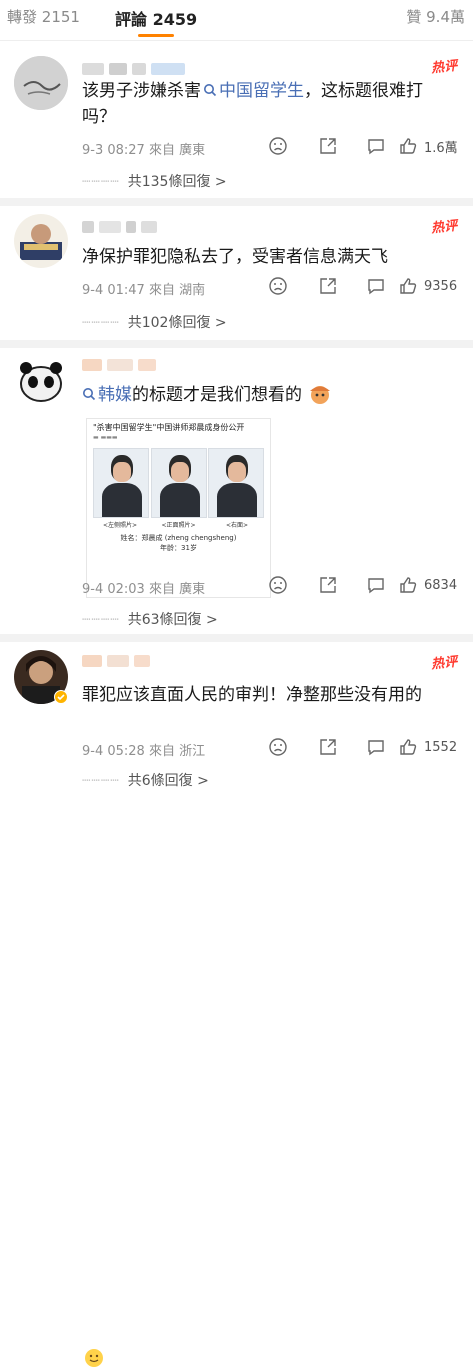 The width and height of the screenshot is (473, 1368). What do you see at coordinates (252, 104) in the screenshot?
I see `comment-text: 该男子涉嫌杀害 中国留学生，这标题很难打吗？` at bounding box center [252, 104].